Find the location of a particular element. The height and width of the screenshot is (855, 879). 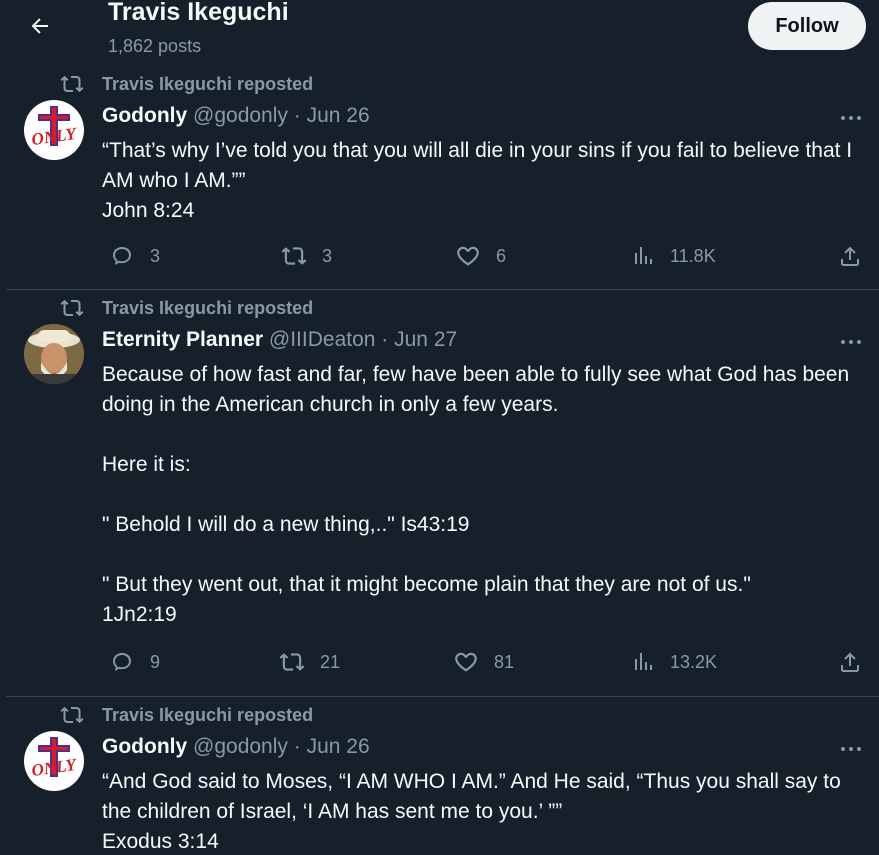

post-actions: 9 21 81 13.2K is located at coordinates (487, 663).